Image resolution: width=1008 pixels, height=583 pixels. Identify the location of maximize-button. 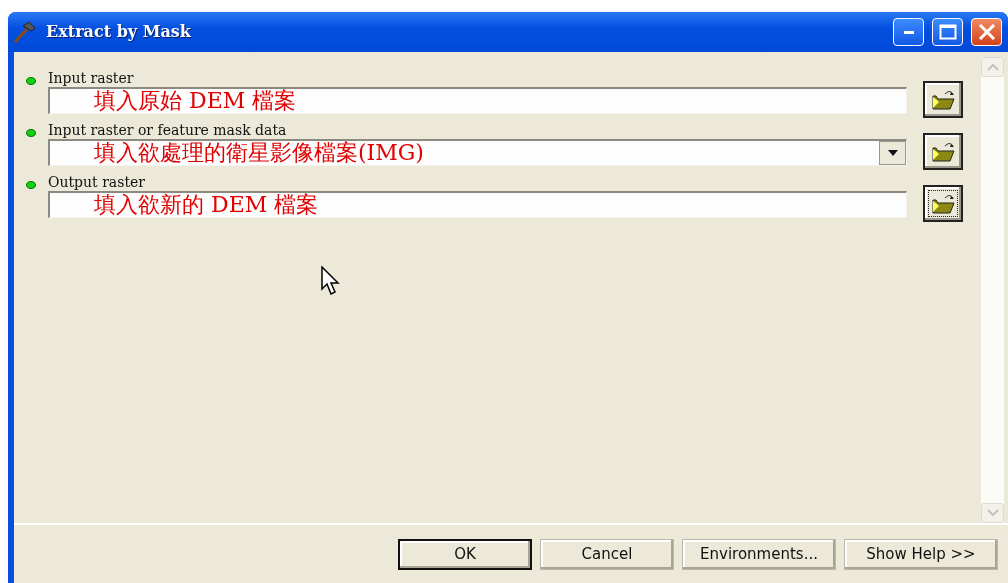
(947, 32).